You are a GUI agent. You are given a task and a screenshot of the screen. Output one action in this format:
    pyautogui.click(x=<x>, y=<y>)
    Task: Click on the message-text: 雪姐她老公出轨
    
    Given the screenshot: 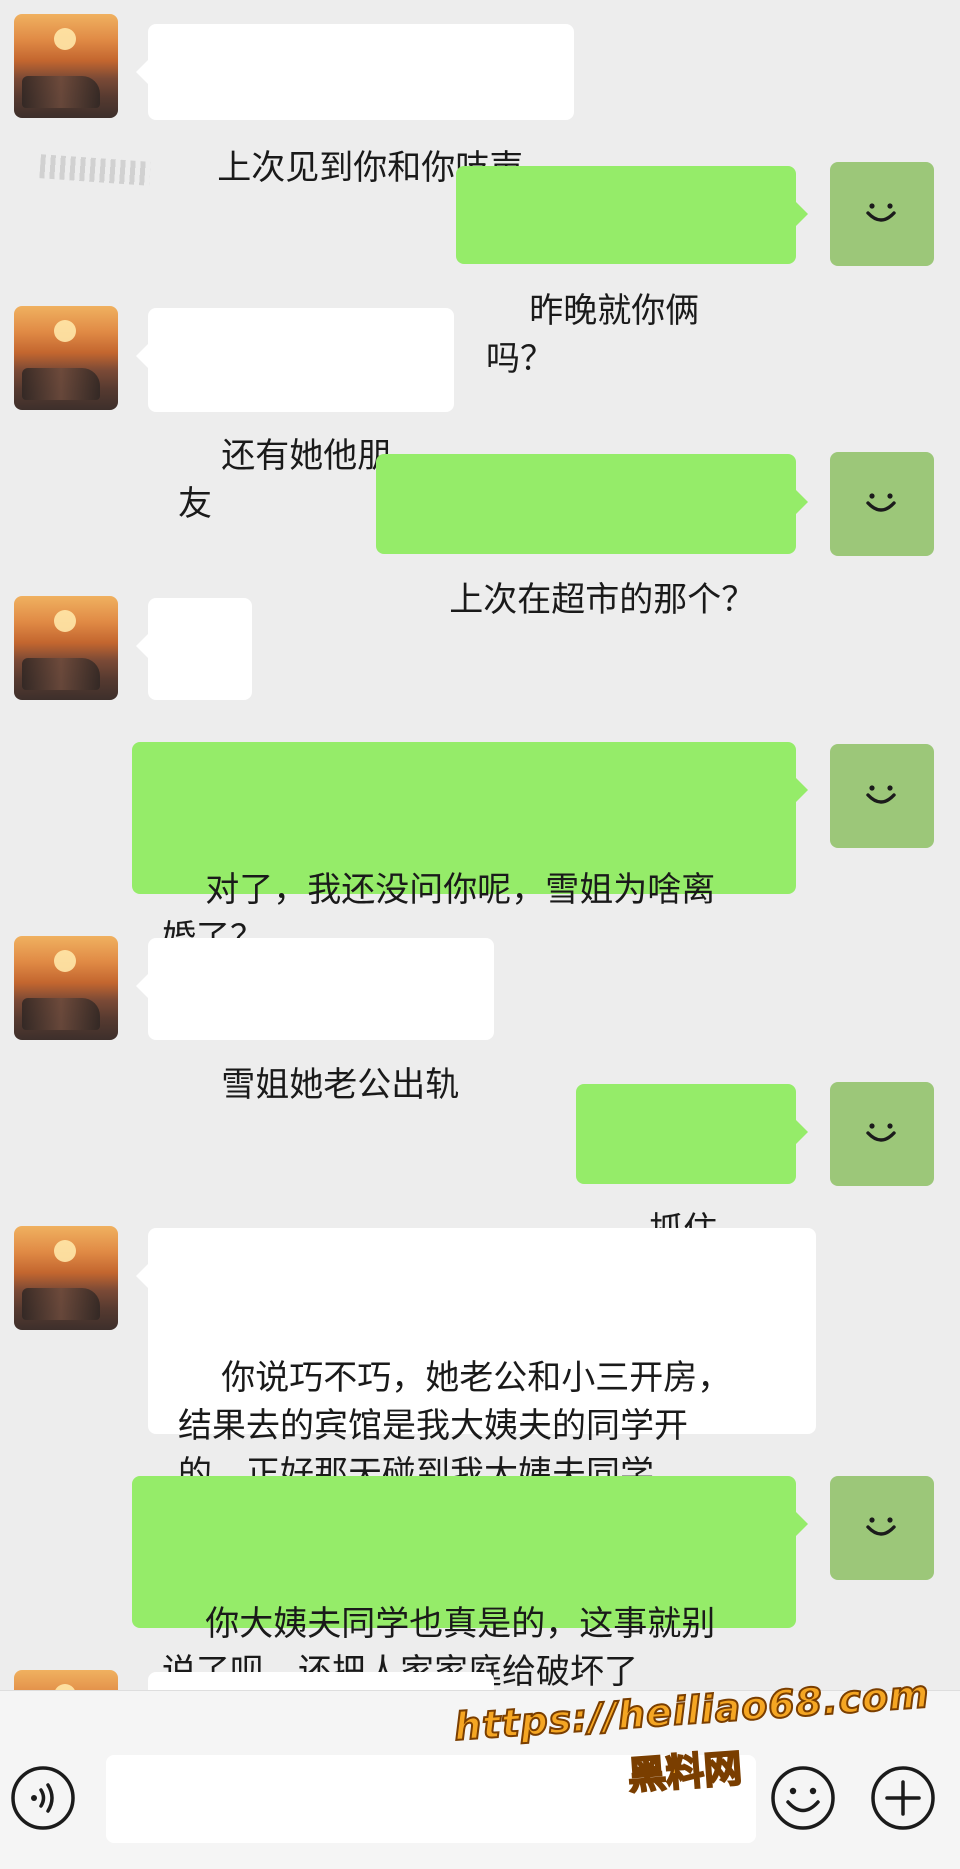 What is the action you would take?
    pyautogui.click(x=340, y=1085)
    